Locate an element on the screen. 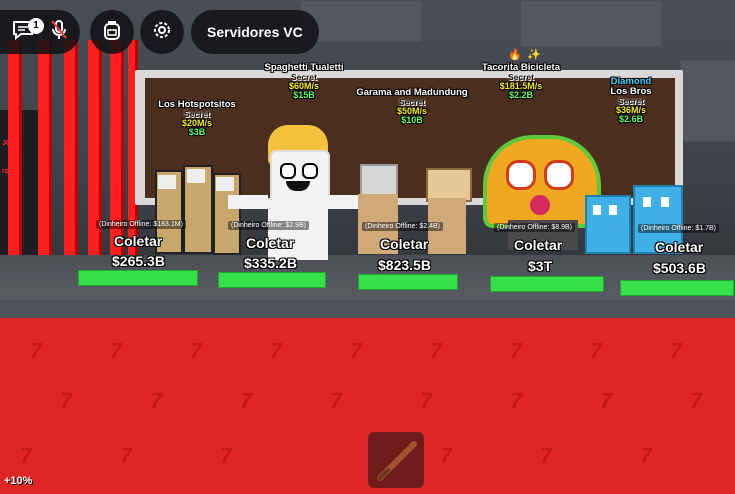 The width and height of the screenshot is (735, 494). boost-percentage: +10% is located at coordinates (18, 481).